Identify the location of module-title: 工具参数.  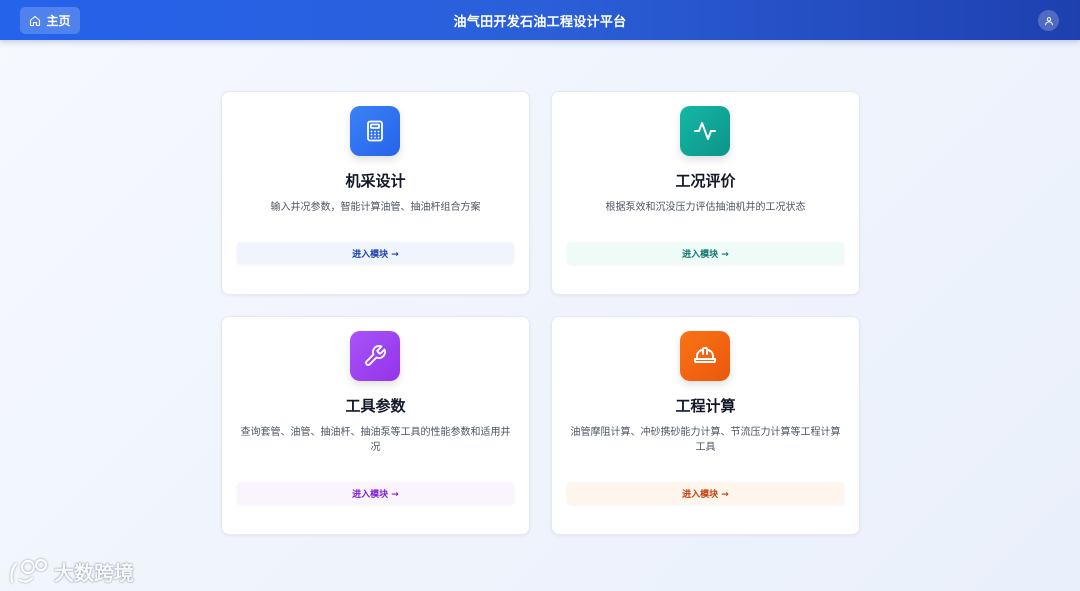
(375, 406).